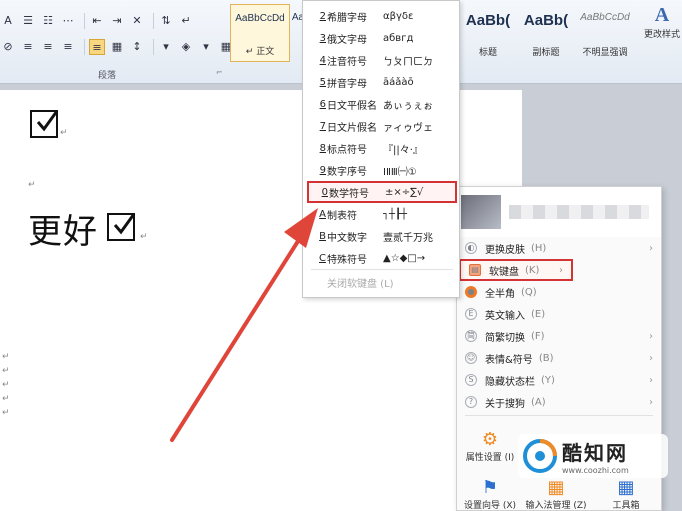  What do you see at coordinates (186, 47) in the screenshot?
I see `ribbon-tool-button: ◈` at bounding box center [186, 47].